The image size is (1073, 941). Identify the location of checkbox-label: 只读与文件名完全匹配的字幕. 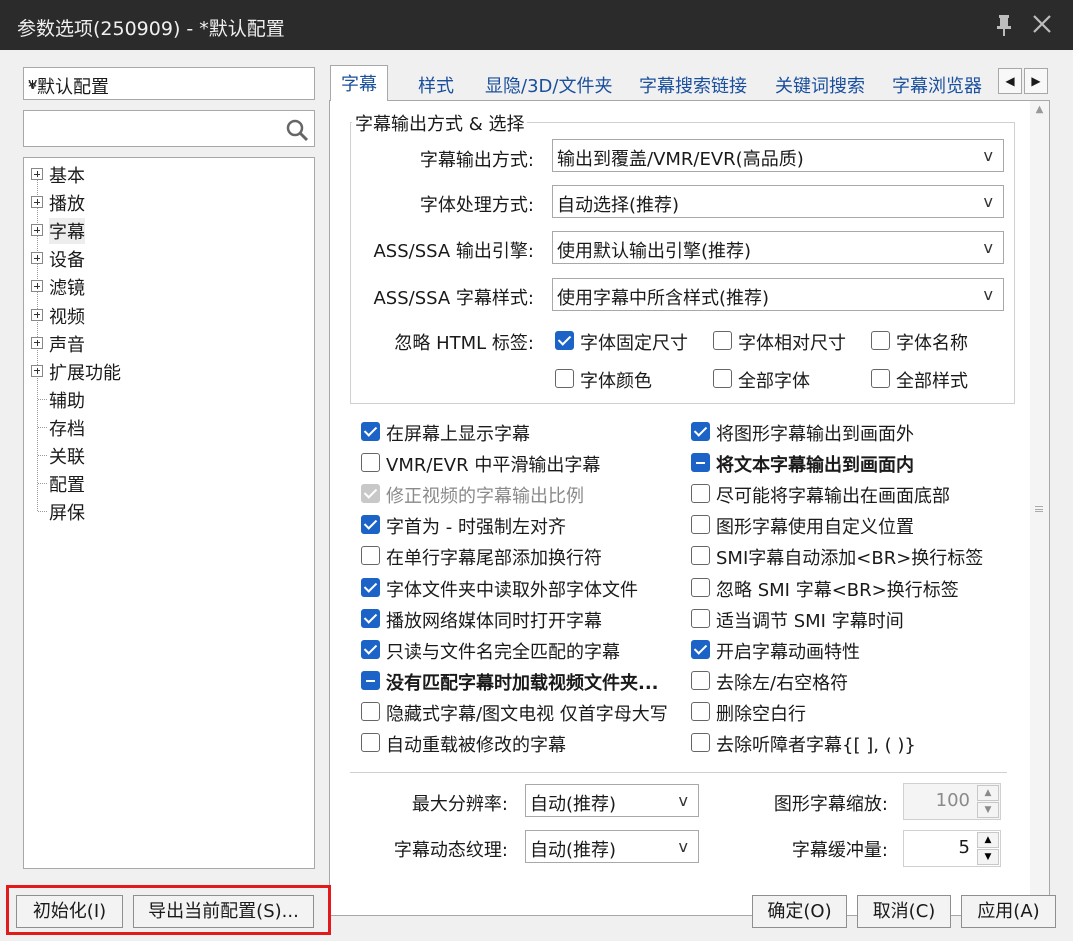
(503, 652).